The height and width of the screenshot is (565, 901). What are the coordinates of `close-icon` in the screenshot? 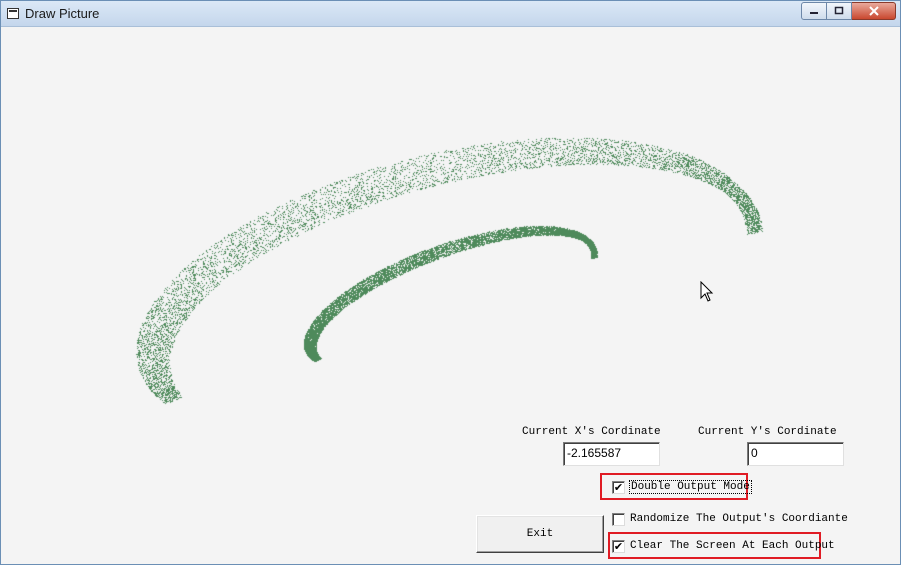 It's located at (873, 11).